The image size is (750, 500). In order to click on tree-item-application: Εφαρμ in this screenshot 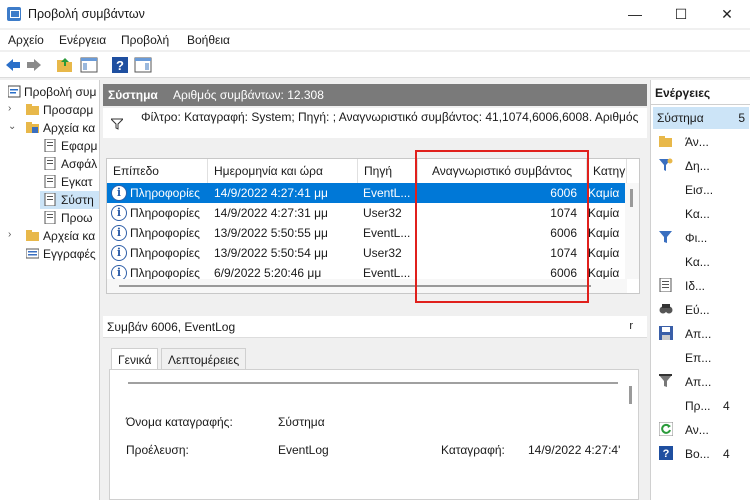, I will do `click(49, 146)`.